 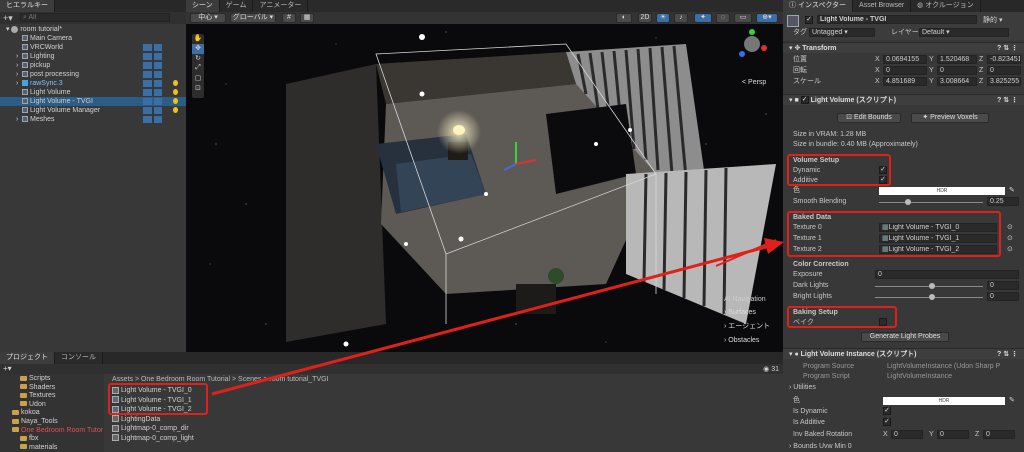 What do you see at coordinates (842, 32) in the screenshot?
I see `tag-dropdown: Untagged ▾` at bounding box center [842, 32].